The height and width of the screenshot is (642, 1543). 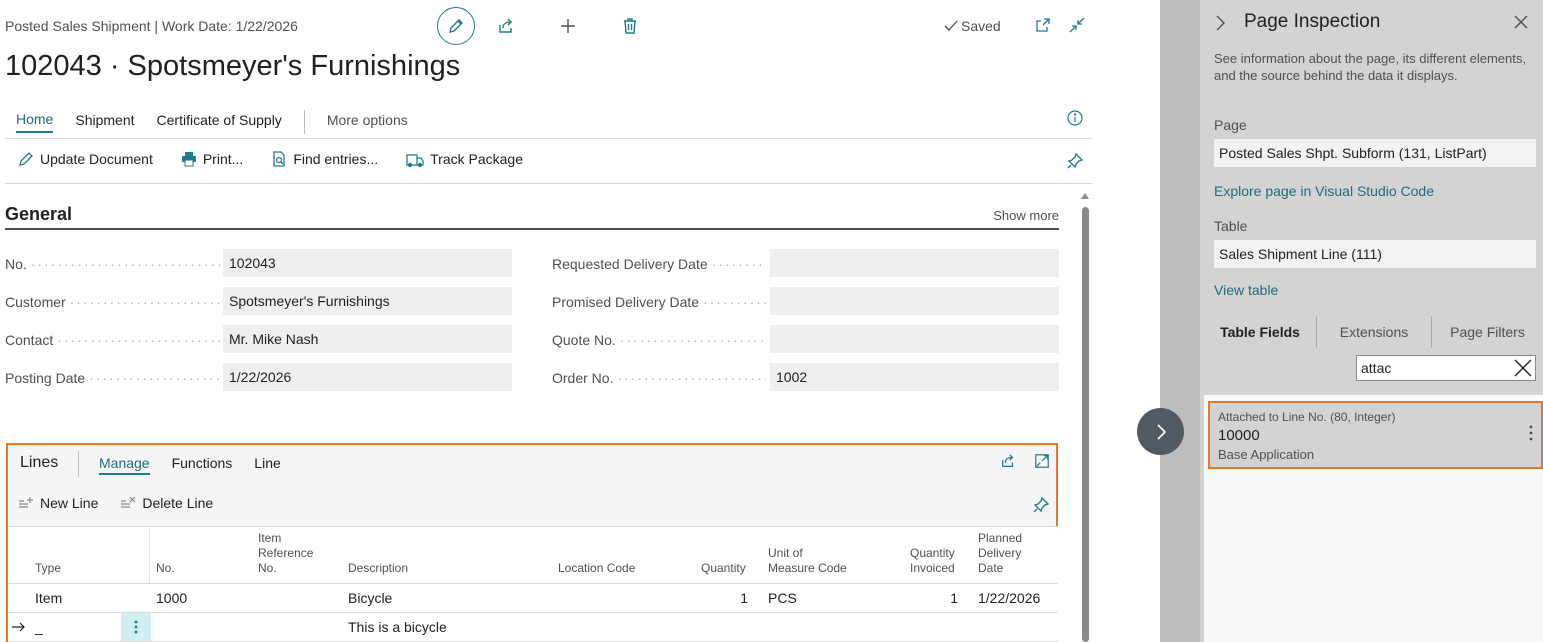 I want to click on row-type: Item, so click(x=48, y=598).